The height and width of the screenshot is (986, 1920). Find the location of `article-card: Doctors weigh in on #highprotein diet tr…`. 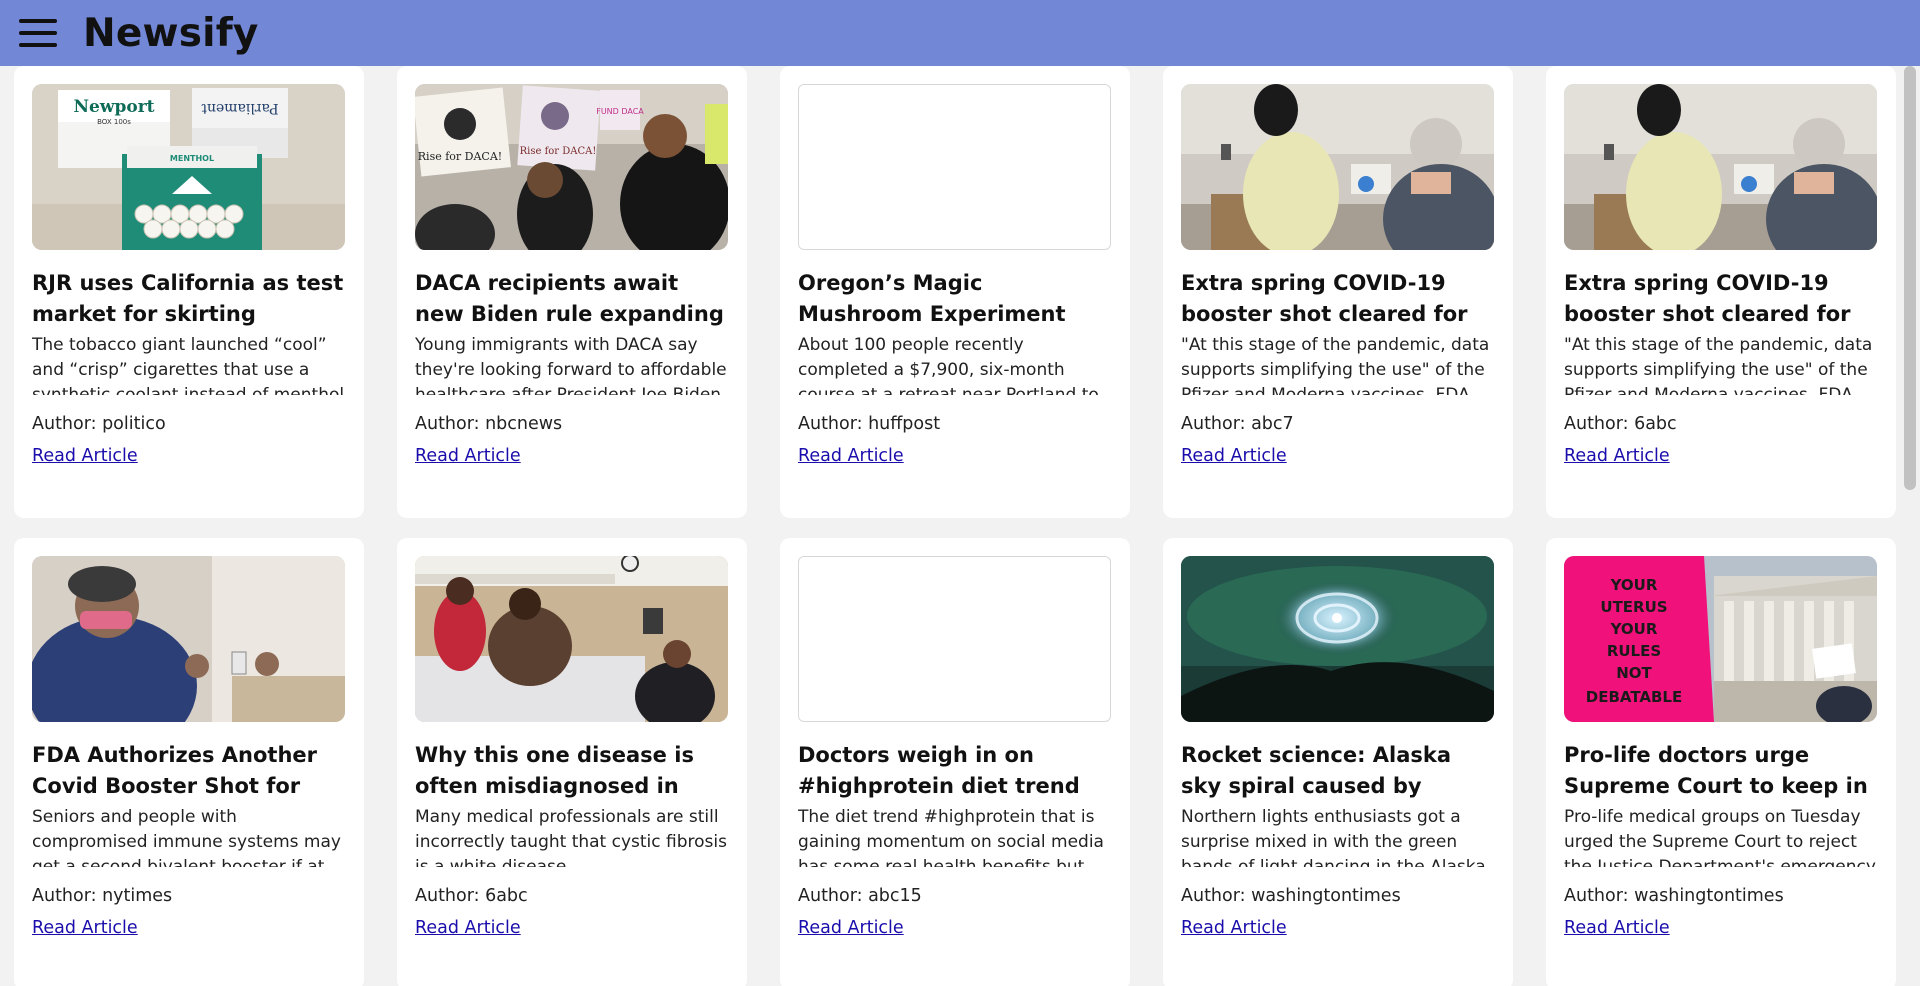

article-card: Doctors weigh in on #highprotein diet tr… is located at coordinates (955, 762).